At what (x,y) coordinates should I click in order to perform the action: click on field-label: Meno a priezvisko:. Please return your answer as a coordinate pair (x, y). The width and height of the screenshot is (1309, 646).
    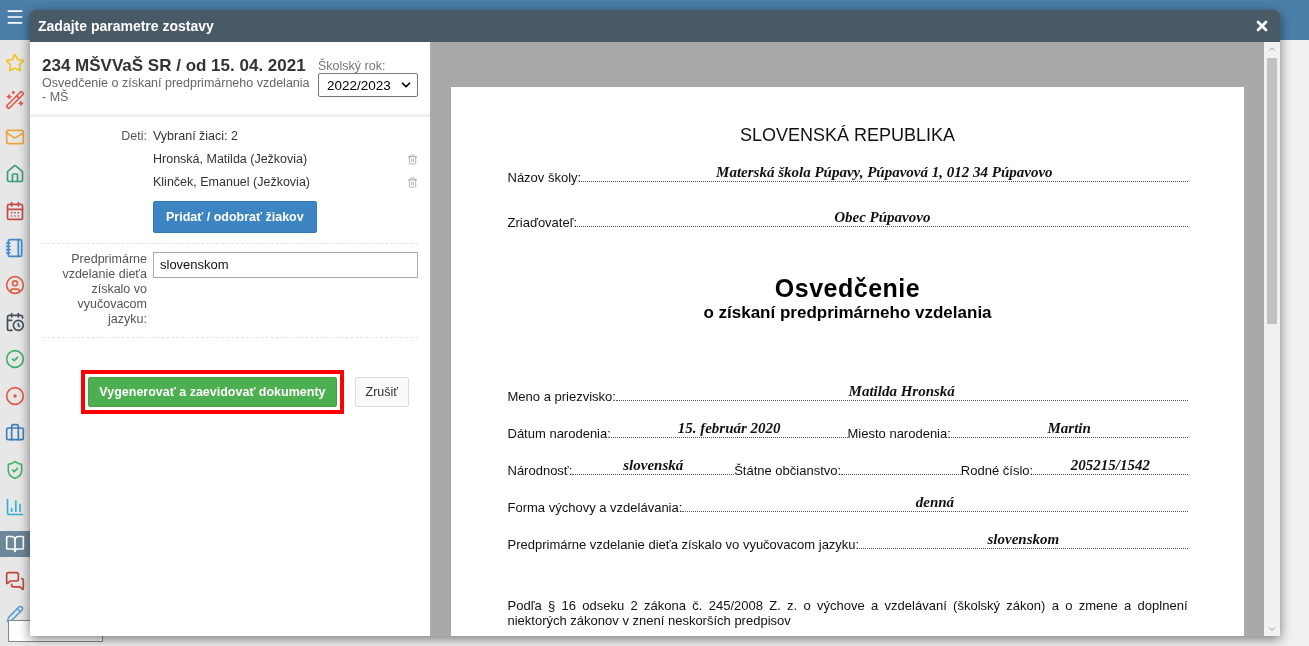
    Looking at the image, I should click on (561, 396).